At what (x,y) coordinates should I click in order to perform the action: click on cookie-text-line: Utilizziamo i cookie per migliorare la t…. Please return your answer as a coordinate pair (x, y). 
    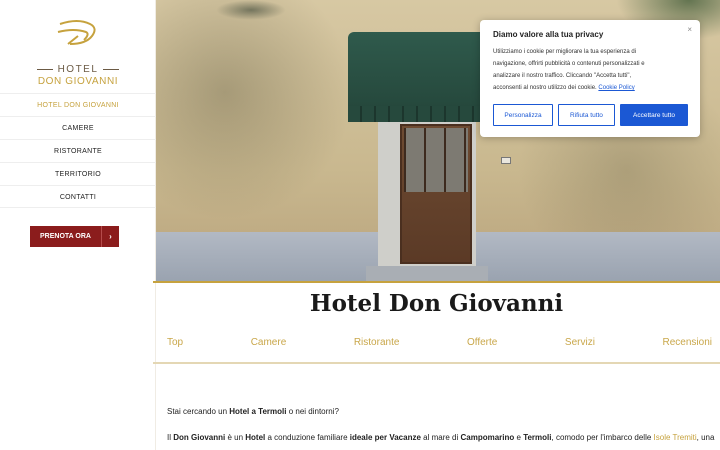
    Looking at the image, I should click on (565, 52).